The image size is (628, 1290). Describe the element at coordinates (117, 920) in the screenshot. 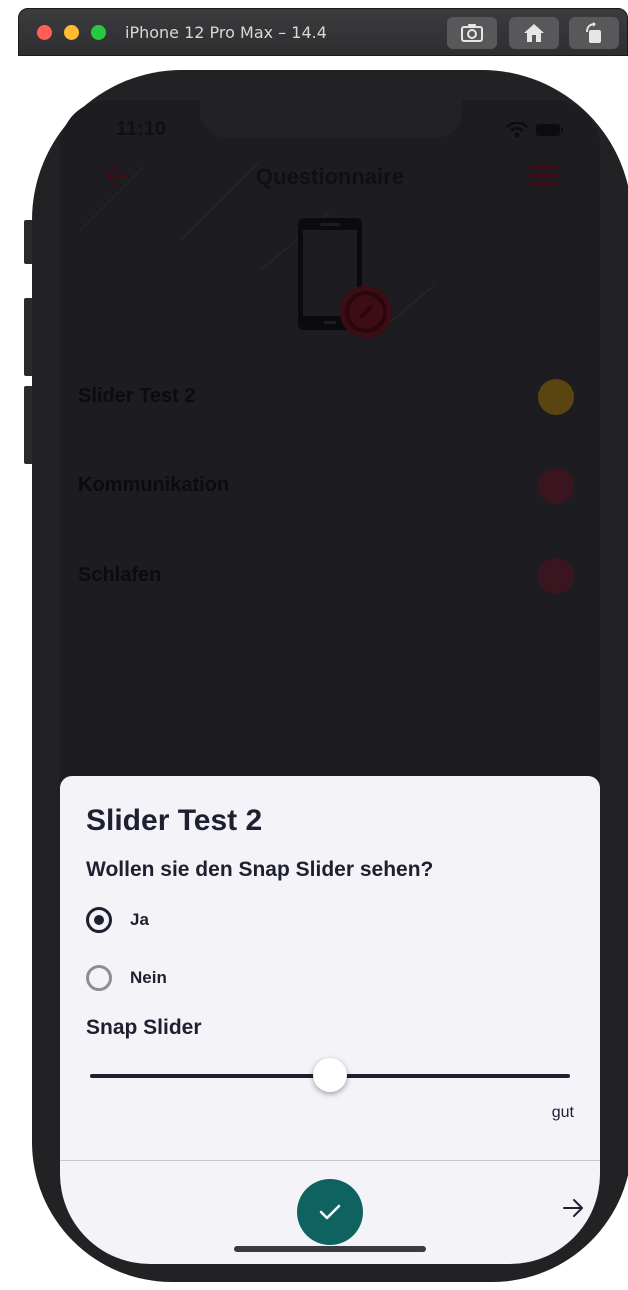

I see `radio-option-ja: Ja` at that location.